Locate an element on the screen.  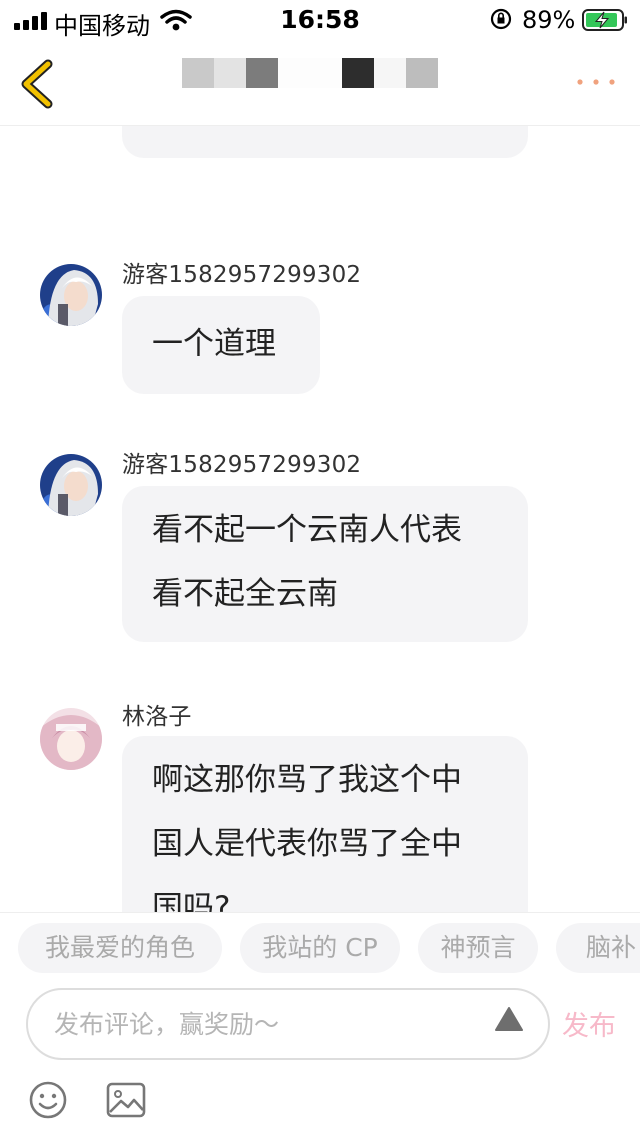
back-button is located at coordinates (38, 84).